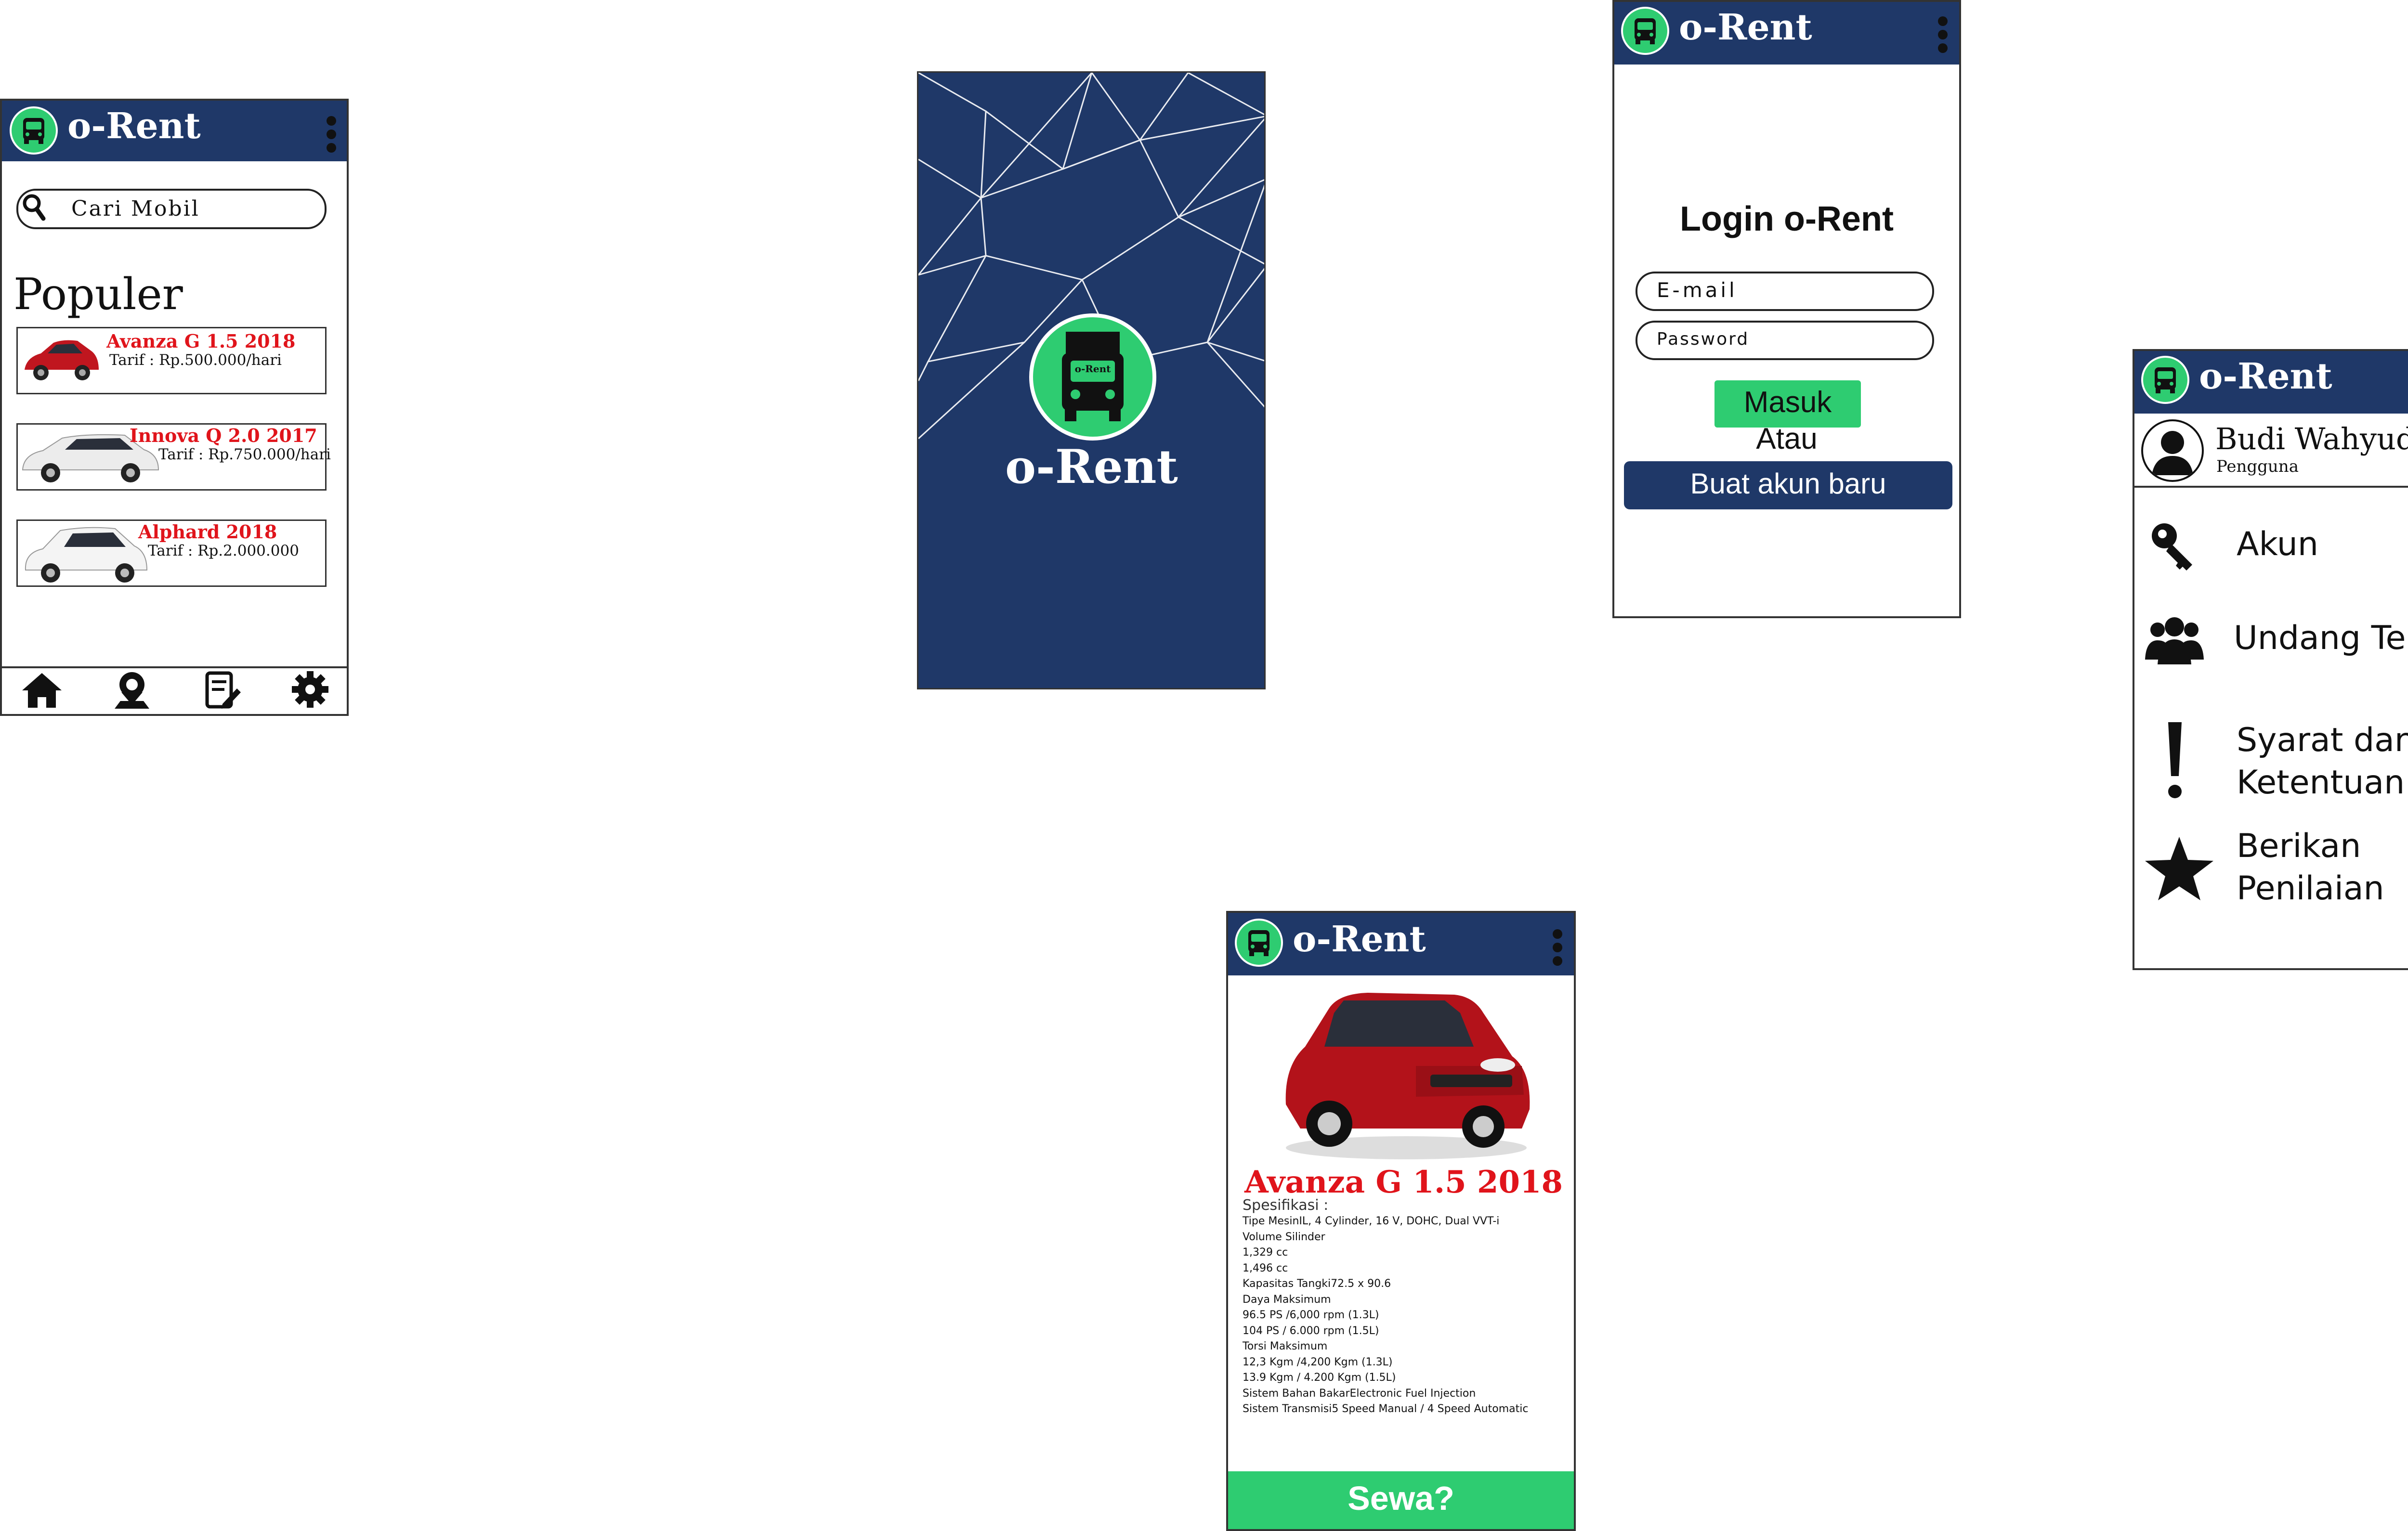 The width and height of the screenshot is (2408, 1531). I want to click on user-role: Pengguna, so click(2257, 466).